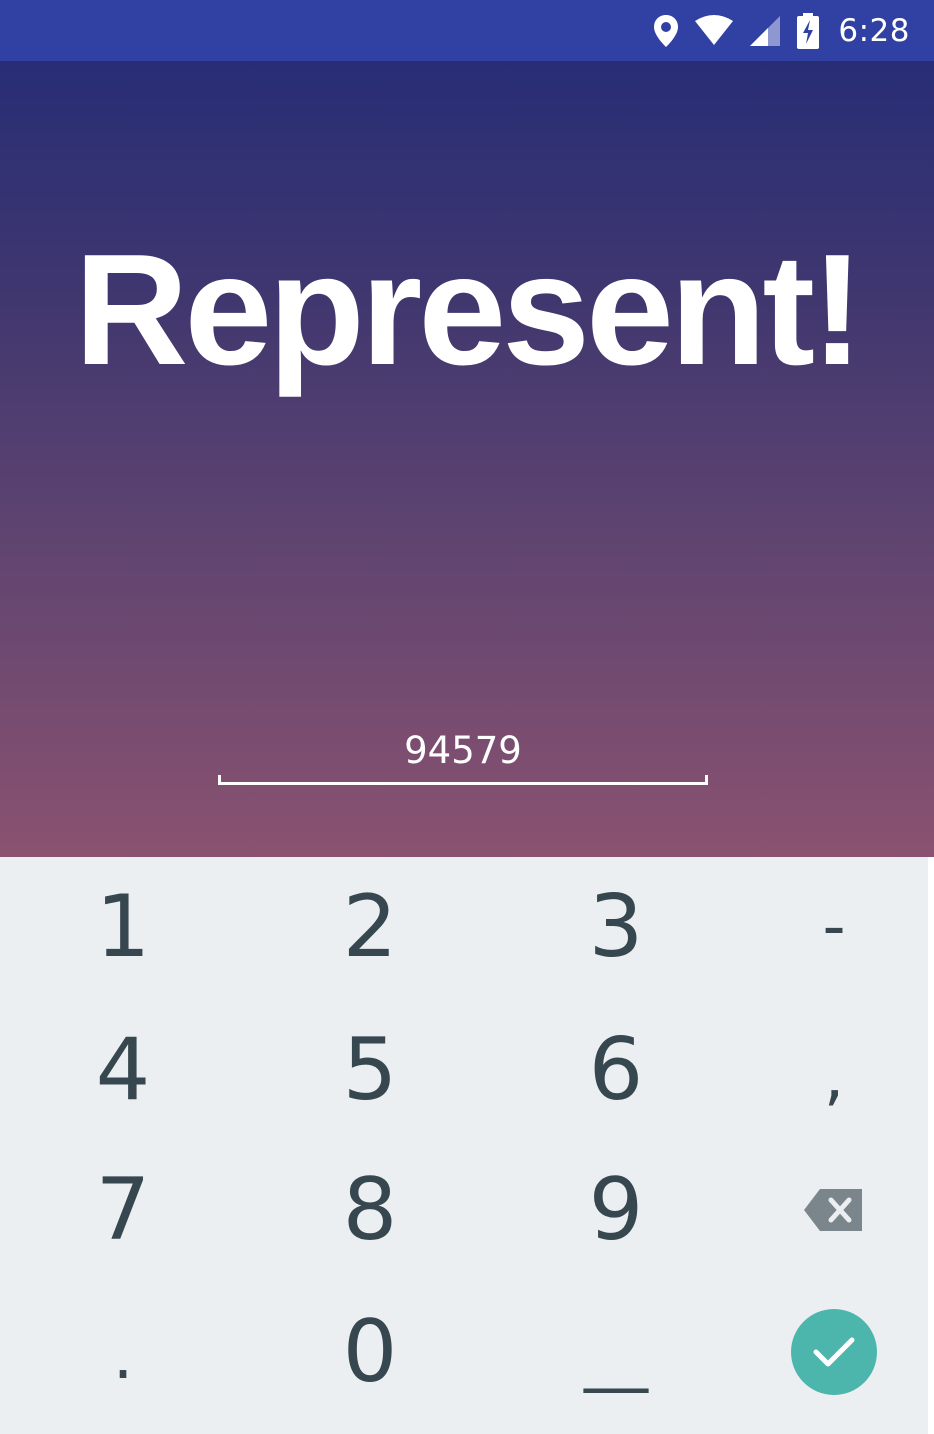 This screenshot has height=1434, width=934. I want to click on zip-code-underline, so click(463, 780).